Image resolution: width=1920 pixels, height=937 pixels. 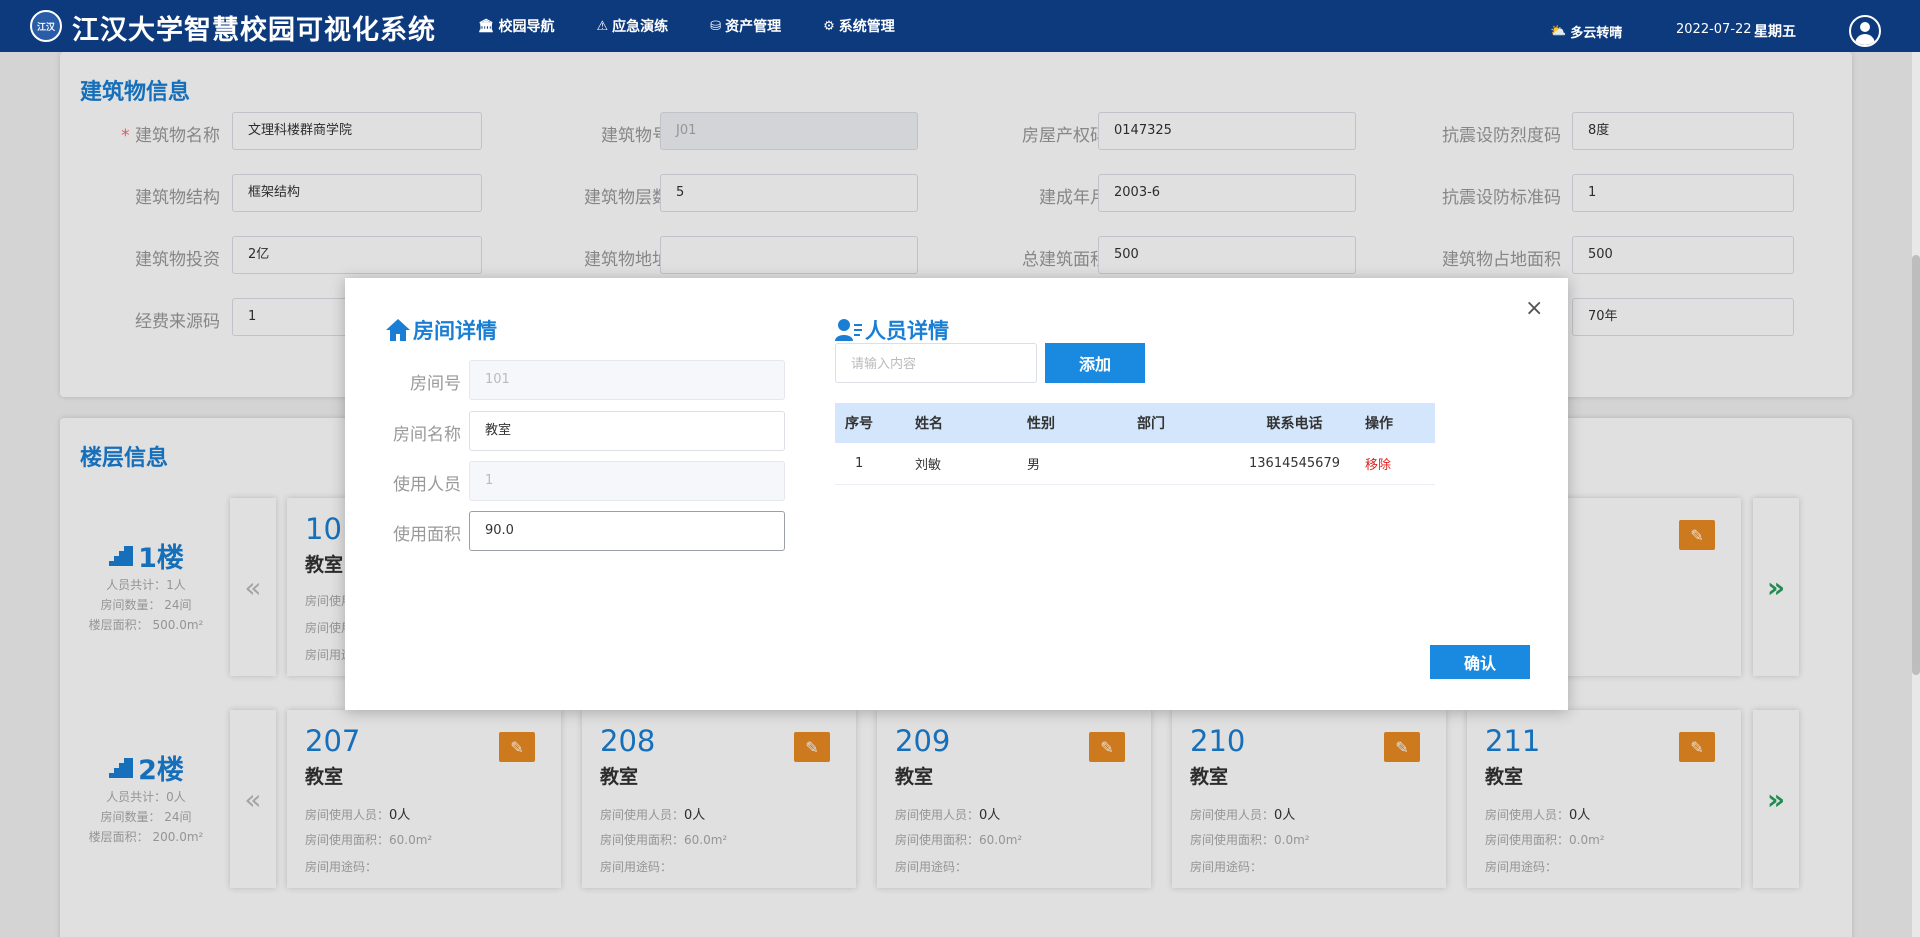 What do you see at coordinates (753, 27) in the screenshot?
I see `nav-label: 资产管理` at bounding box center [753, 27].